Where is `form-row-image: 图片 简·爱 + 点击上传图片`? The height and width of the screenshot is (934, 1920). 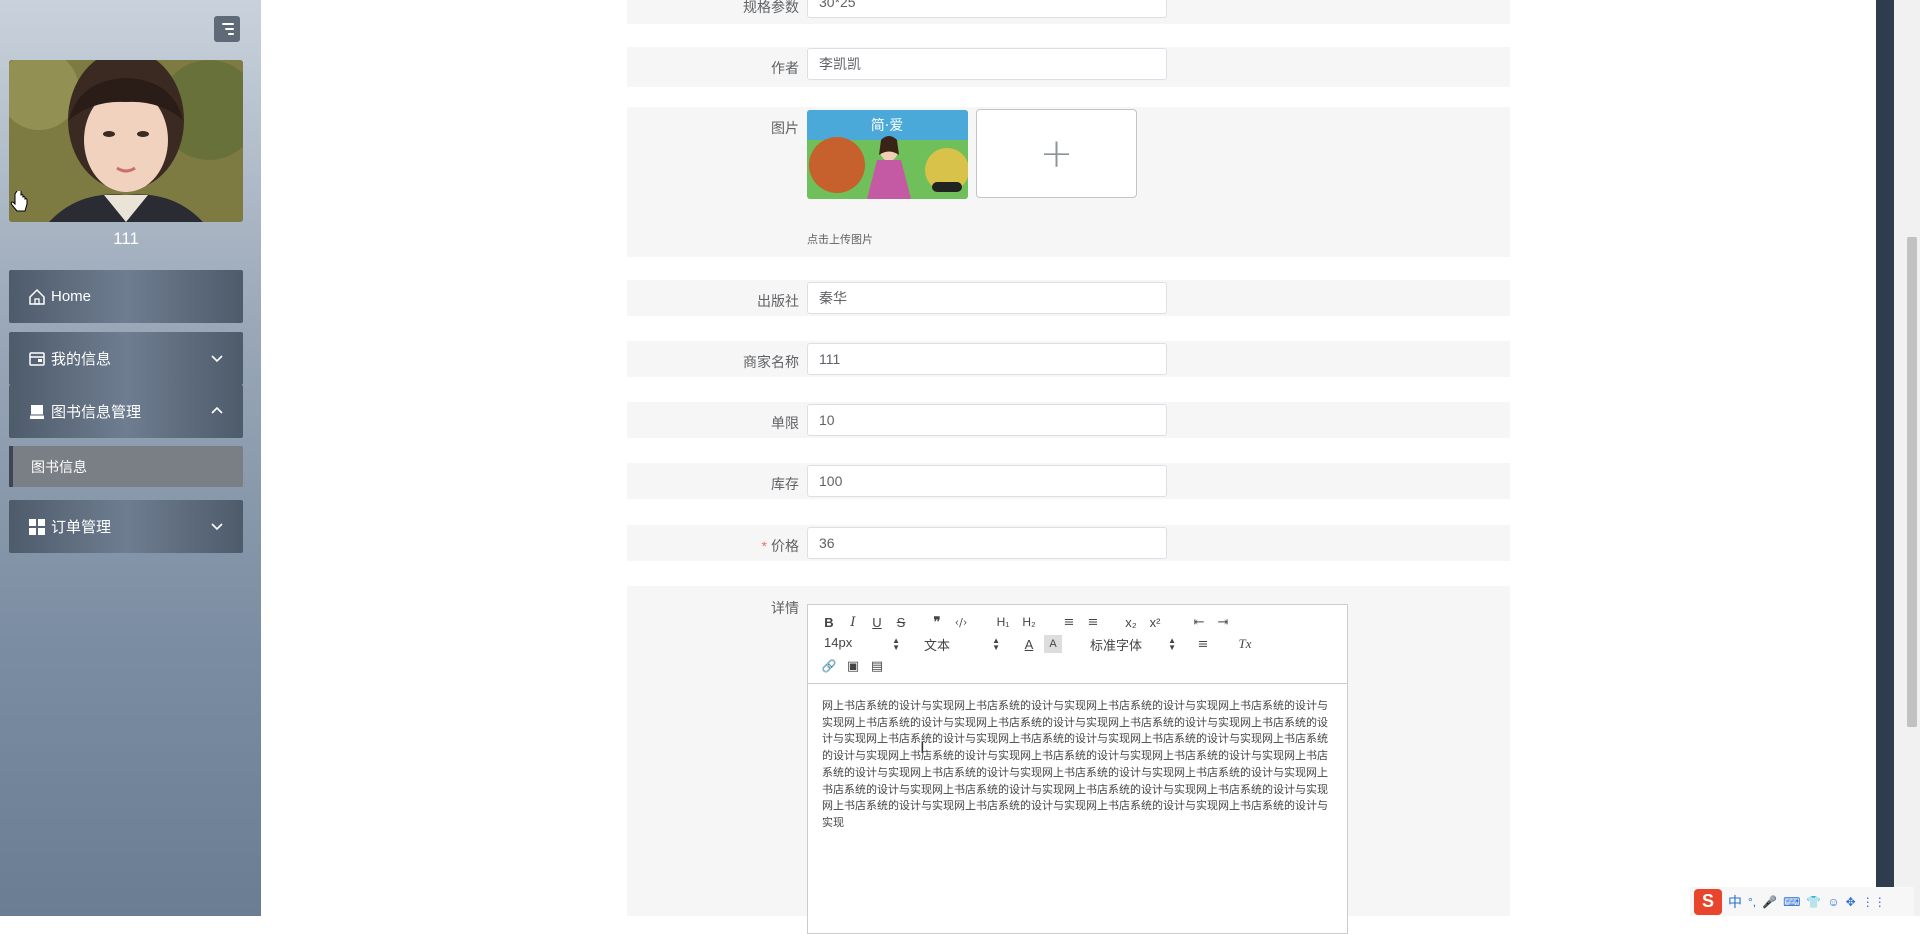 form-row-image: 图片 简·爱 + 点击上传图片 is located at coordinates (1068, 182).